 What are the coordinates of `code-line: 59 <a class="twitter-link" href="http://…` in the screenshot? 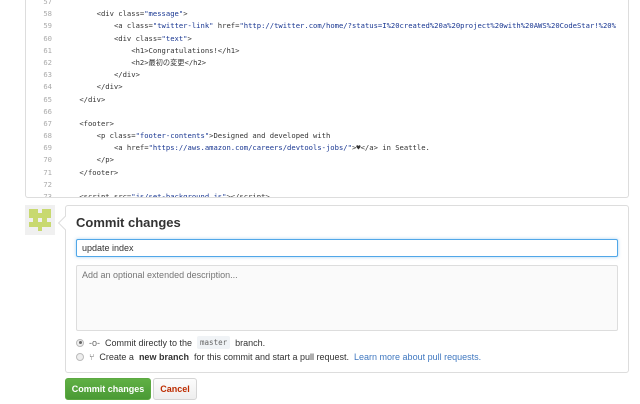 It's located at (327, 26).